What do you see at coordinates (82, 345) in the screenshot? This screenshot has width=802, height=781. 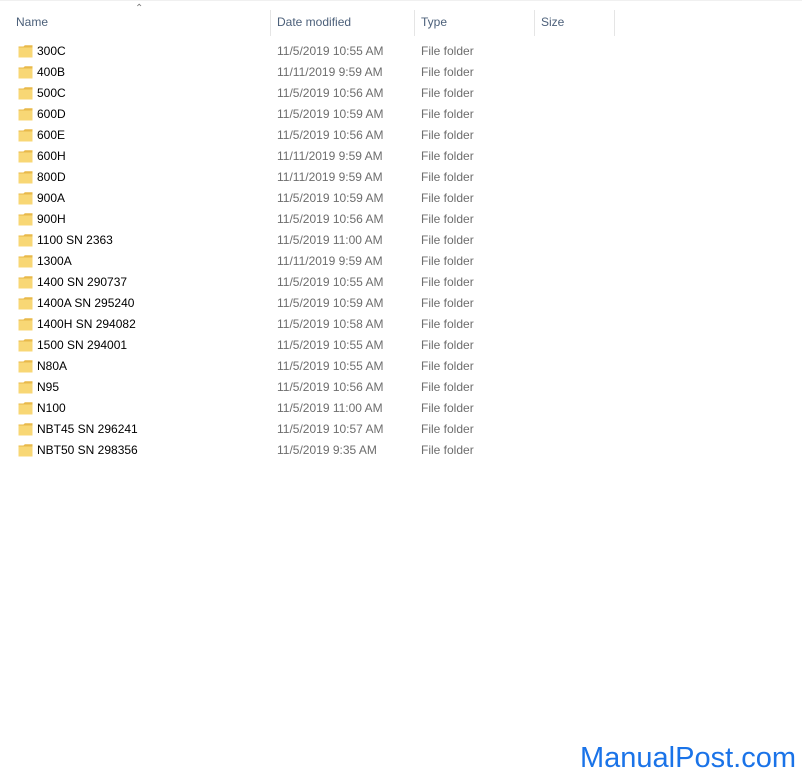 I see `file-name: 1500 SN 294001` at bounding box center [82, 345].